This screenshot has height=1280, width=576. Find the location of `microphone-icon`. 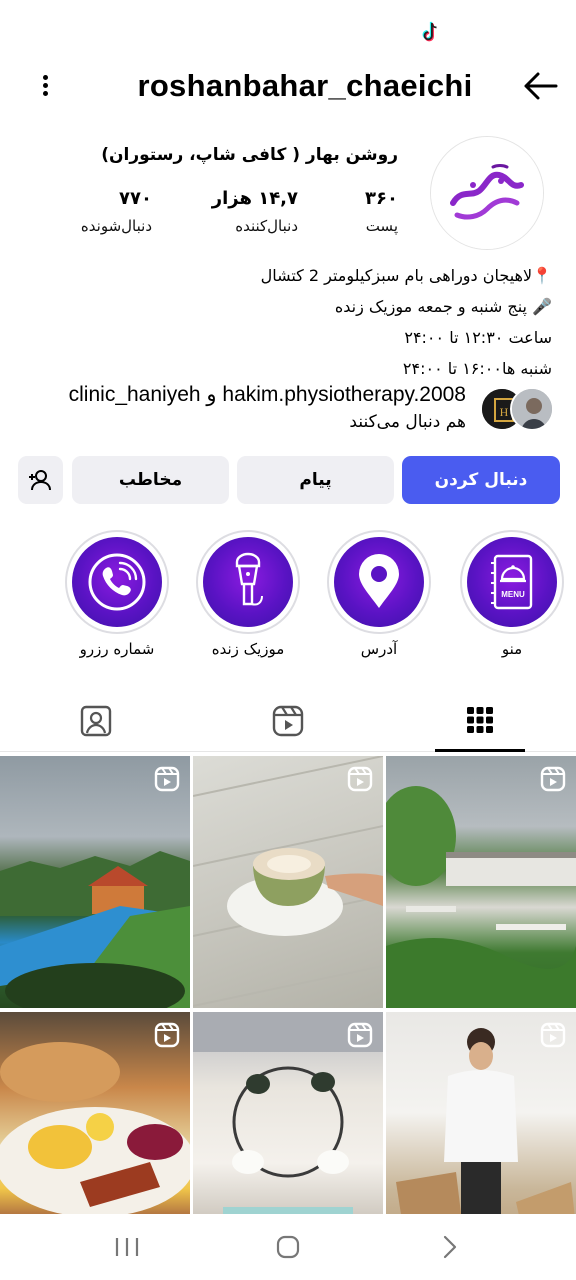

microphone-icon is located at coordinates (249, 579).